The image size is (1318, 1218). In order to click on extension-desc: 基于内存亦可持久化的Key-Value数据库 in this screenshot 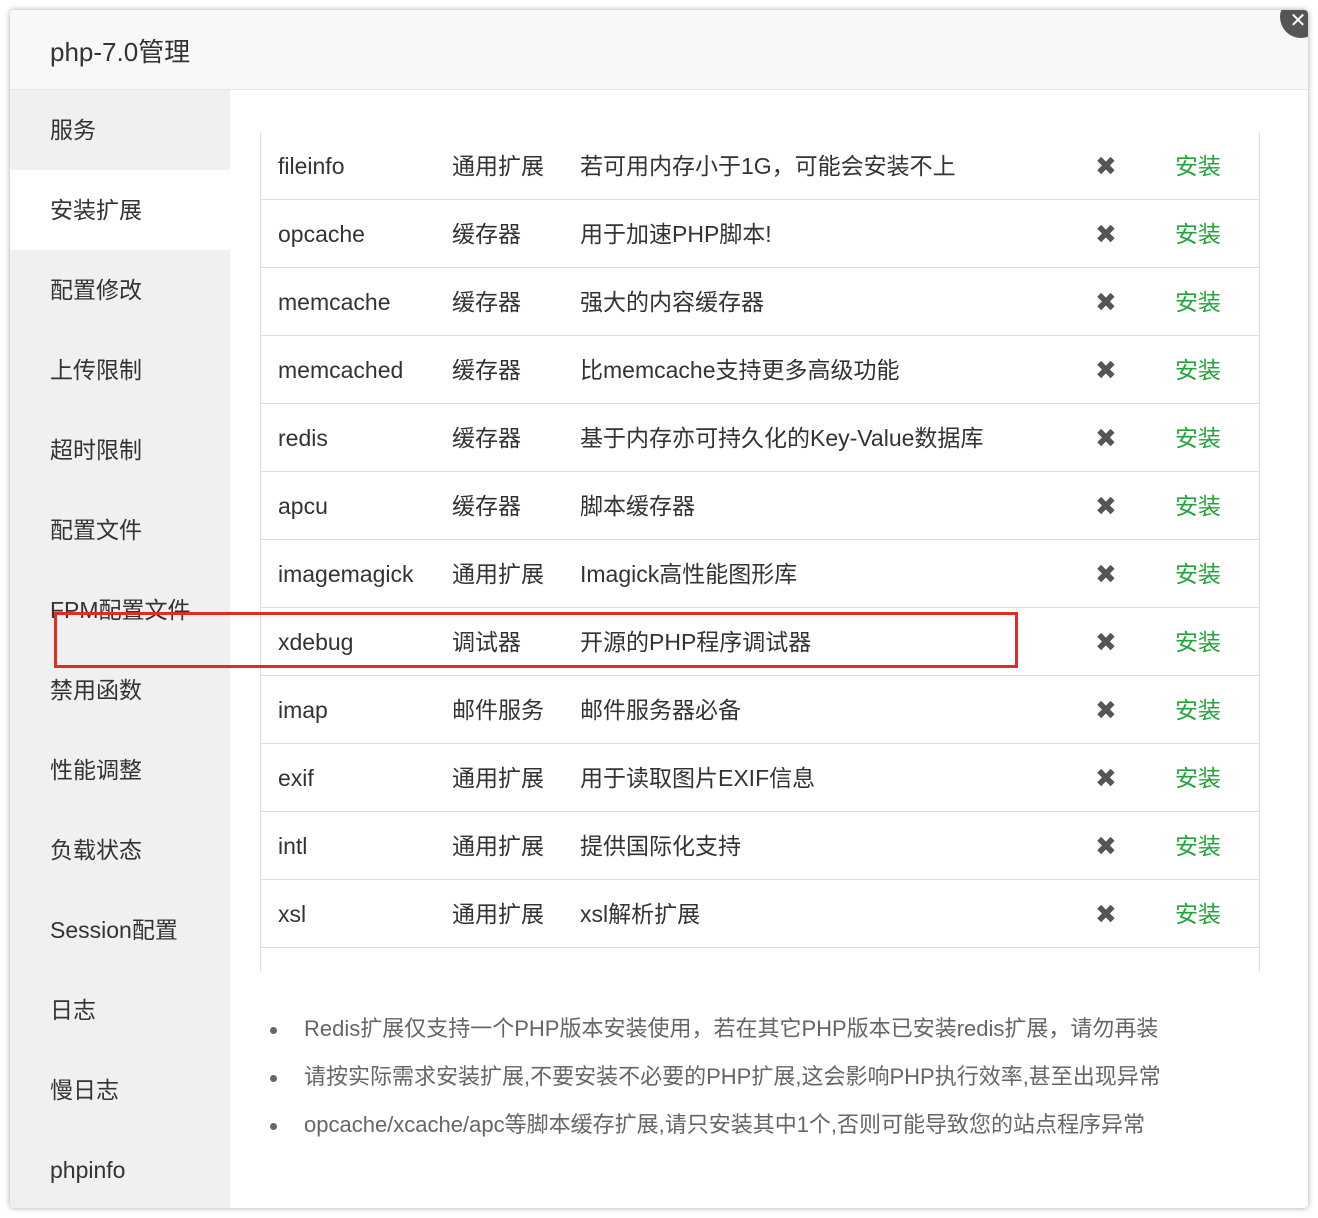, I will do `click(782, 438)`.